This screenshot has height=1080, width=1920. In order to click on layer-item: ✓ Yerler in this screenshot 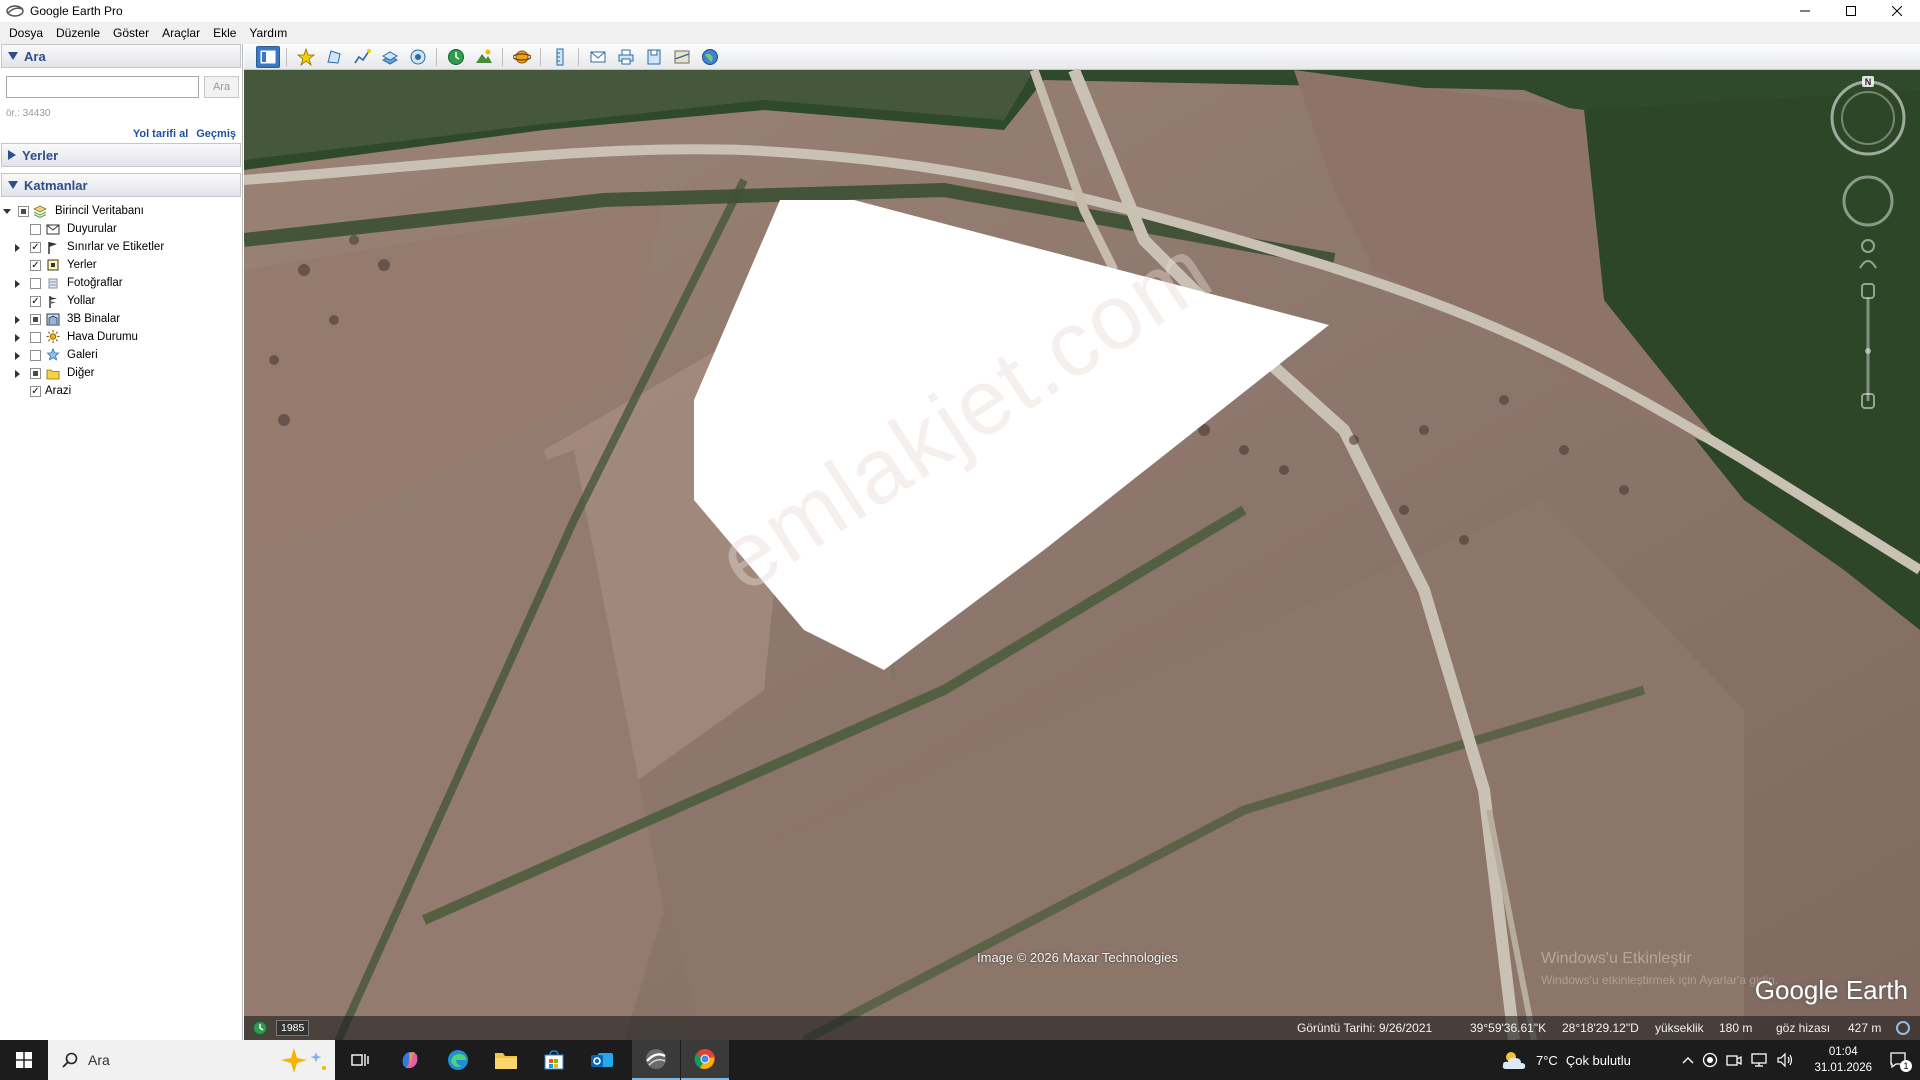, I will do `click(121, 266)`.